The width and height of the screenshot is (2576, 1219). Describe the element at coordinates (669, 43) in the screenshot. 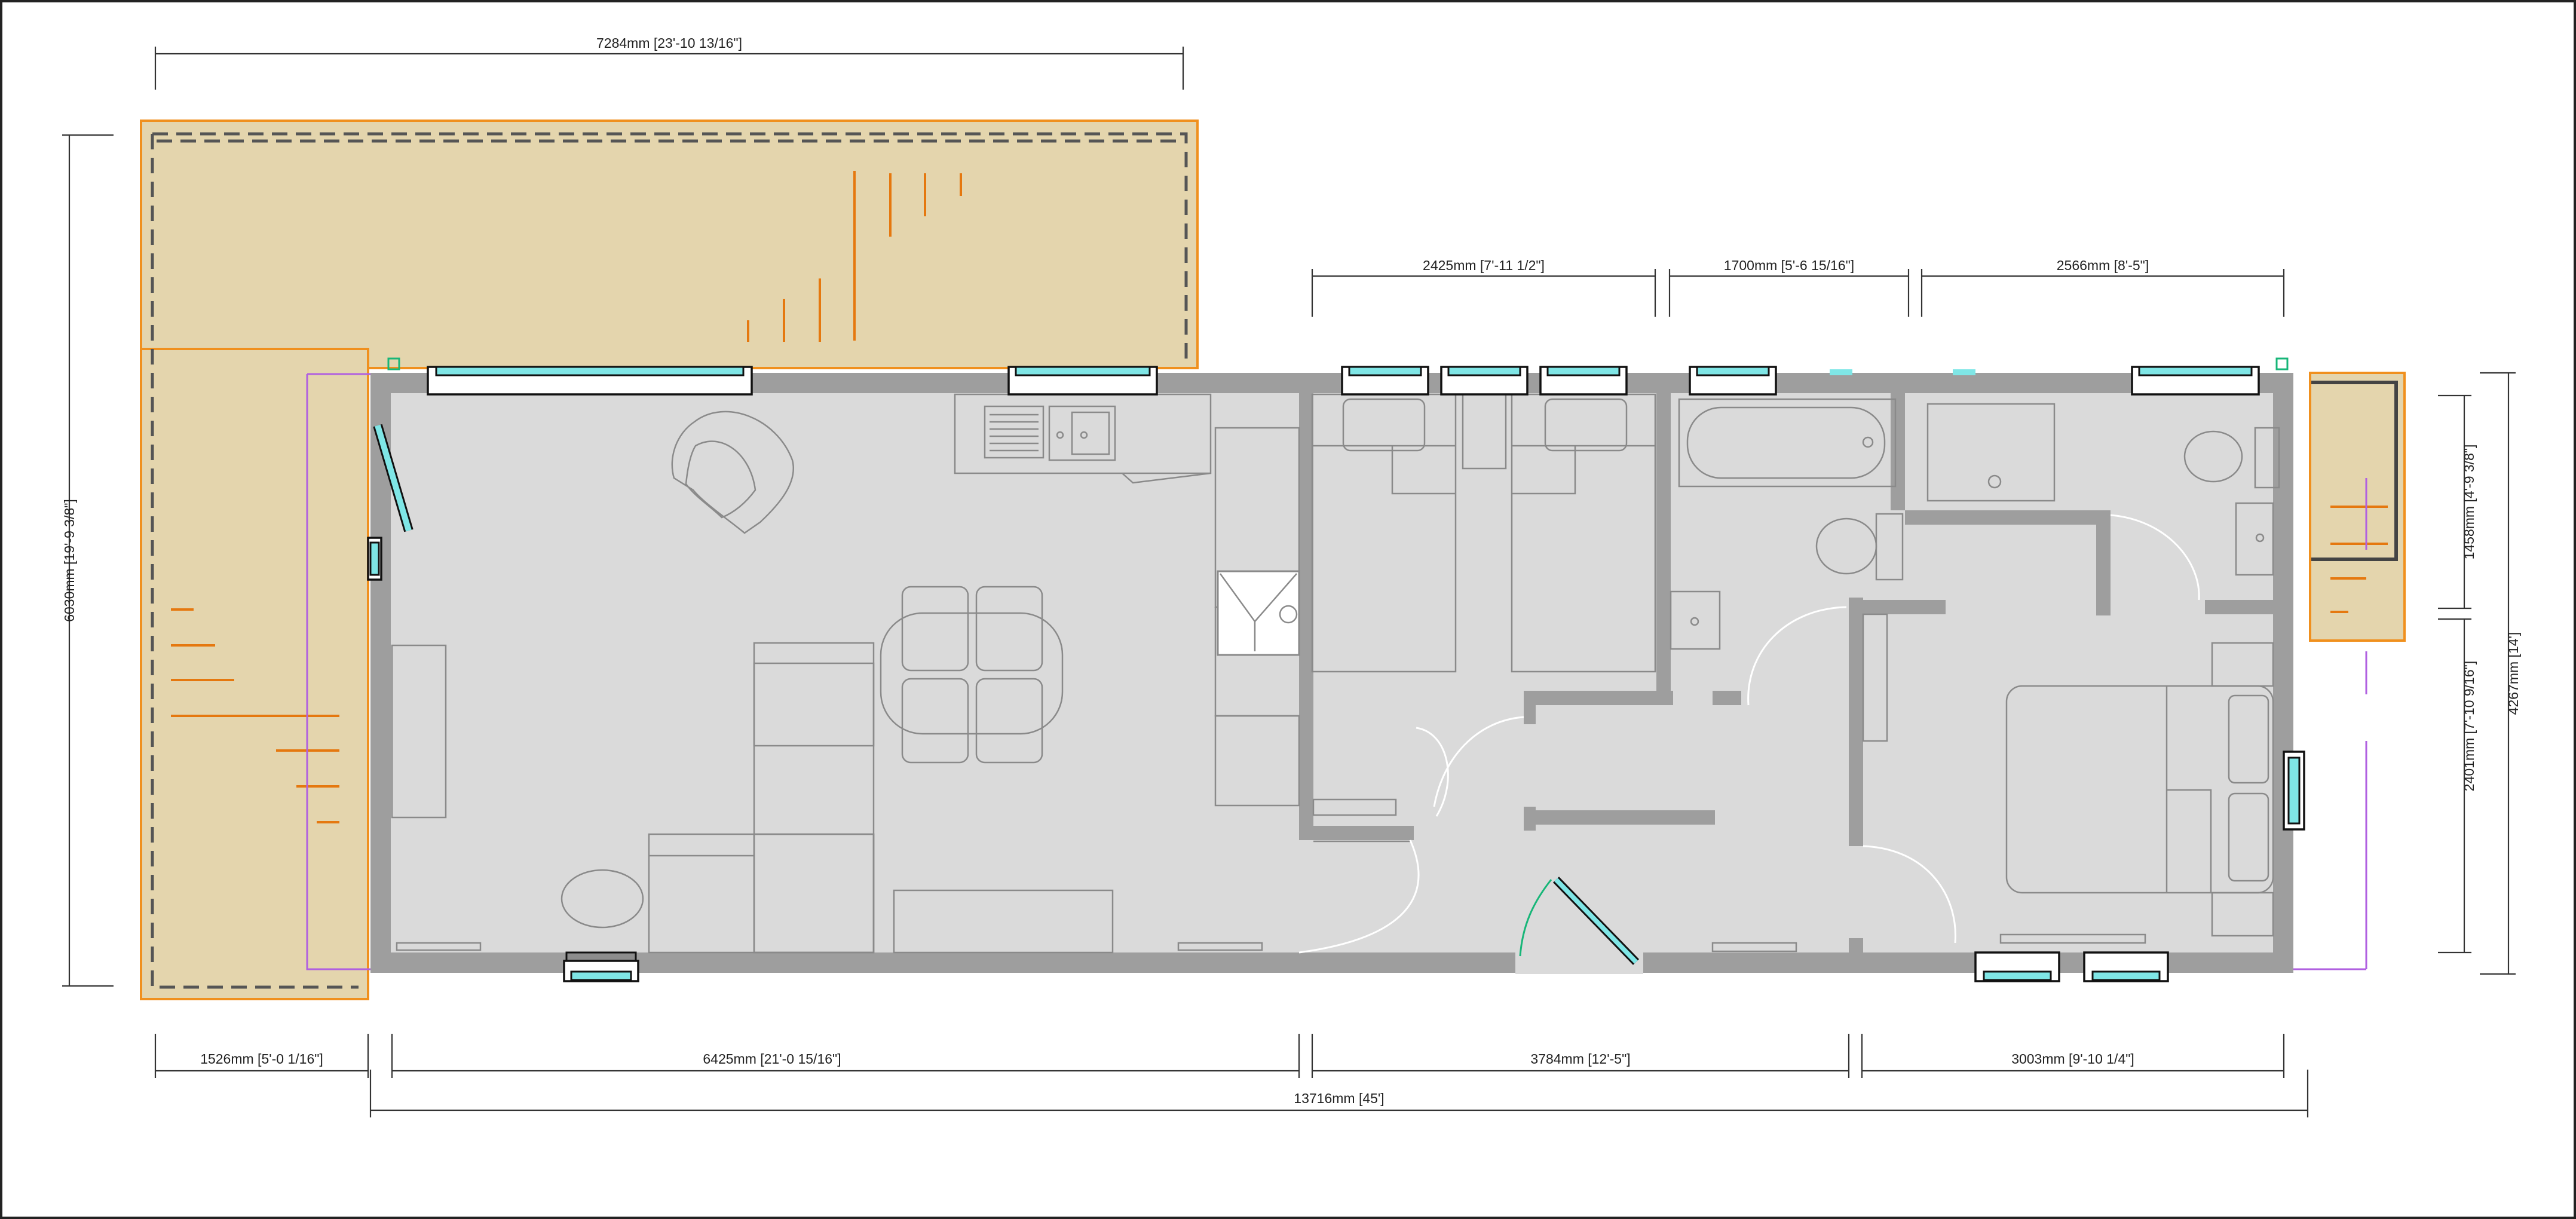

I see `dim-deck-top-width: 7284mm [23'-10 13/16"]` at that location.